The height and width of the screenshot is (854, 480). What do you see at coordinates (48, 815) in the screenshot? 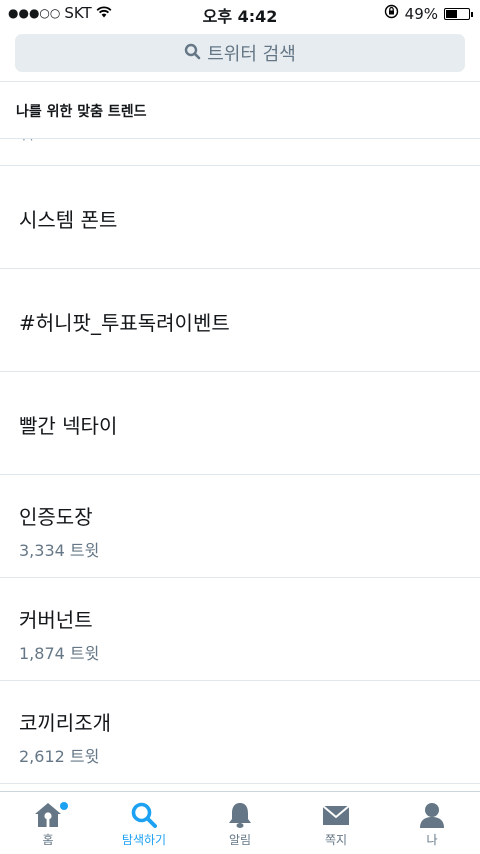
I see `home-icon` at bounding box center [48, 815].